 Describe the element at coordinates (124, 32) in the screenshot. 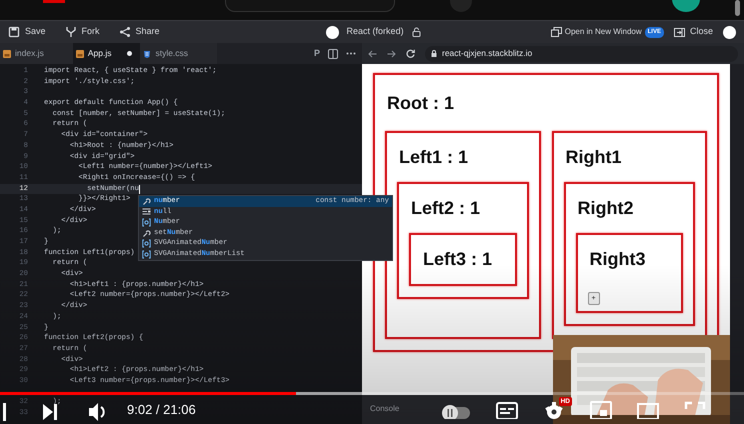

I see `share-icon` at that location.